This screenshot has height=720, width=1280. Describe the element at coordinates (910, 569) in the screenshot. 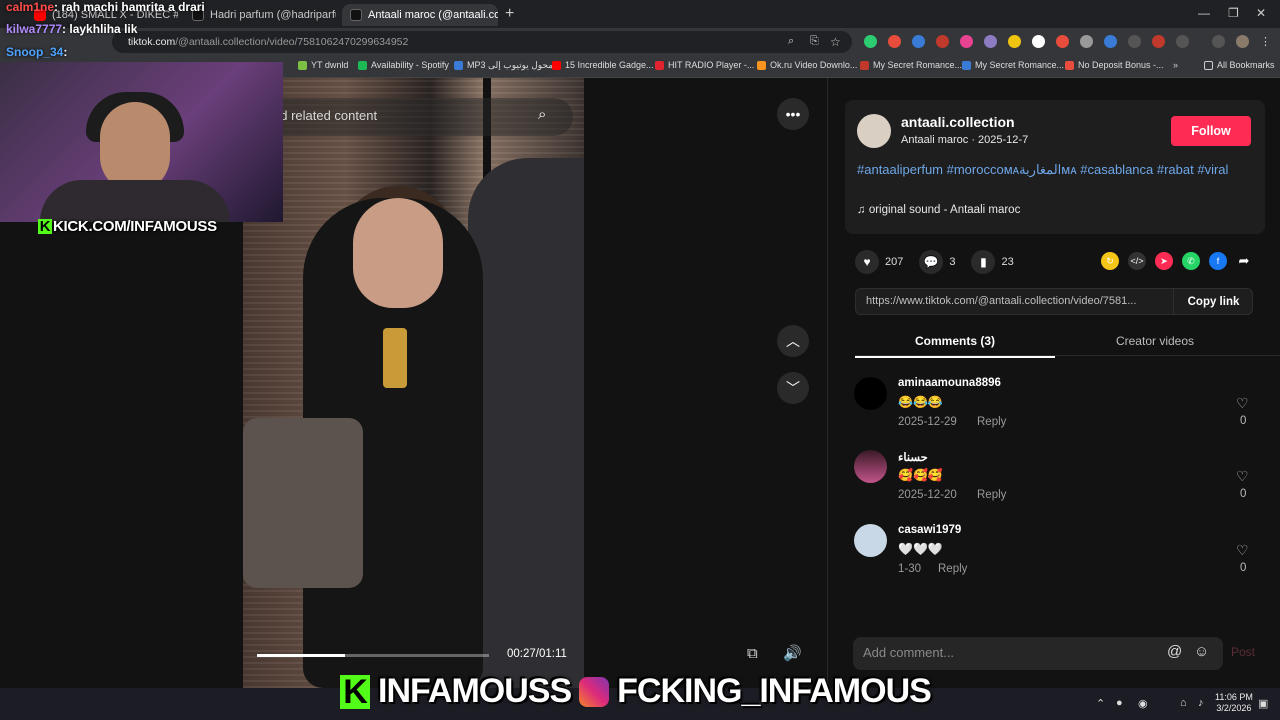

I see `comment-date: 1-30` at that location.